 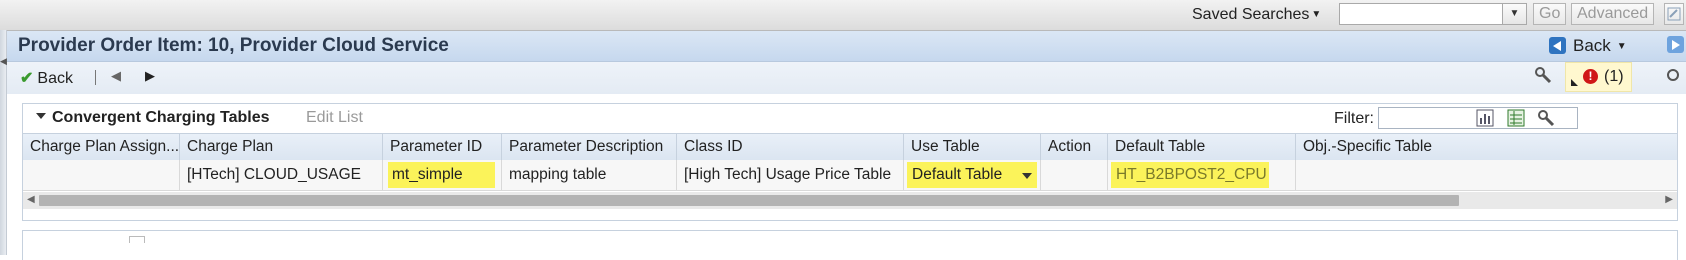 I want to click on default-table-cell: HT_B2BPOST2_CPU, so click(x=1202, y=175).